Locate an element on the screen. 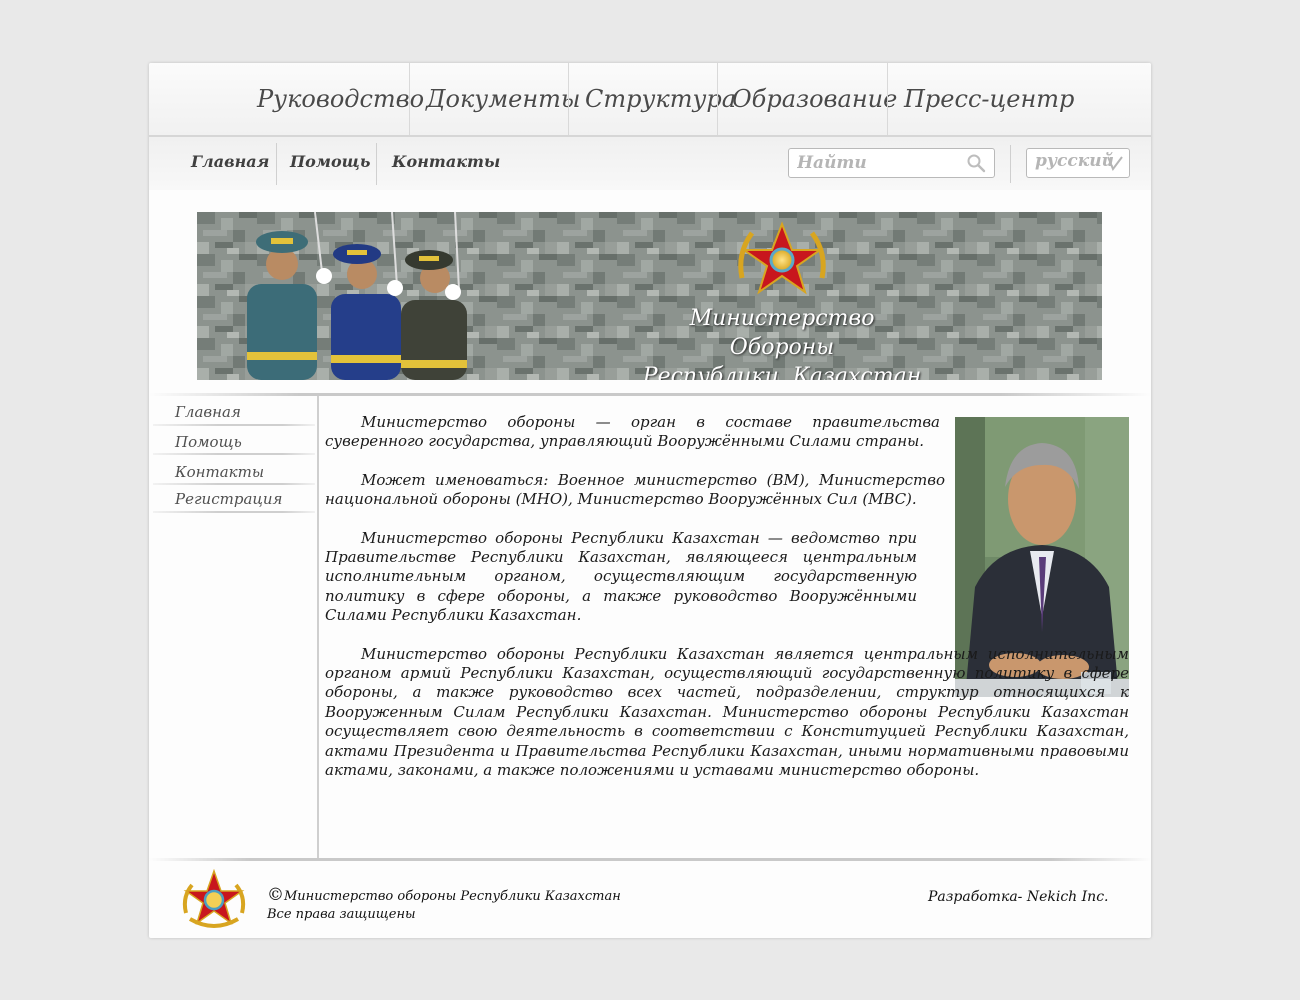 Image resolution: width=1300 pixels, height=1000 pixels. sidebar-divider-vertical is located at coordinates (318, 627).